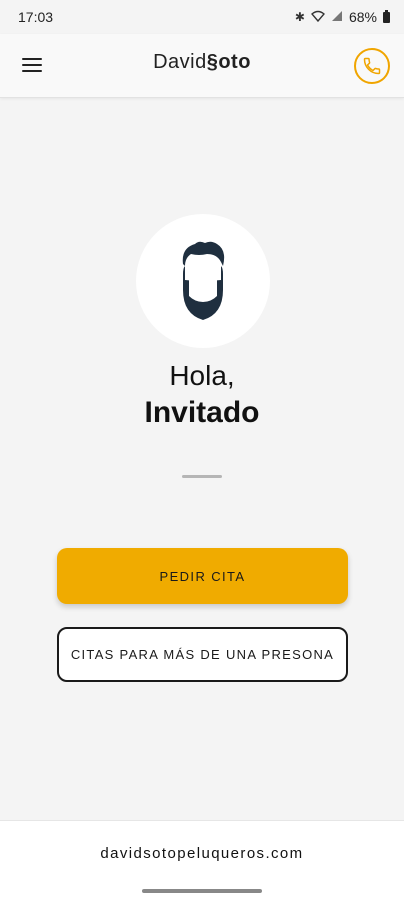 This screenshot has width=404, height=900. I want to click on user-name: Invitado, so click(202, 412).